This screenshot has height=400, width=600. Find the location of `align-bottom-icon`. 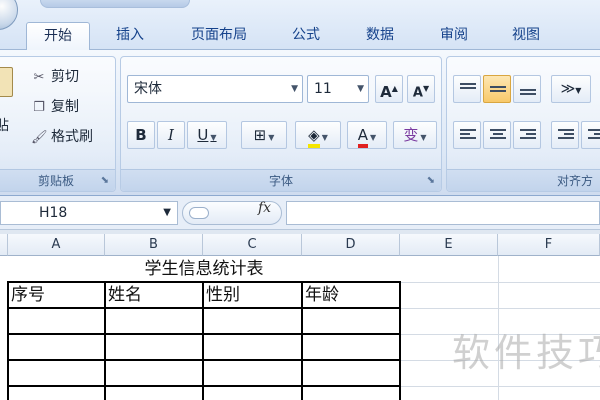

align-bottom-icon is located at coordinates (528, 93).